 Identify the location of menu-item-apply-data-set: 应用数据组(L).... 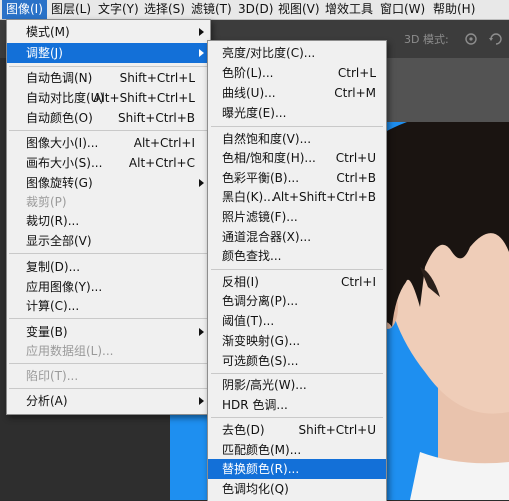
(70, 351).